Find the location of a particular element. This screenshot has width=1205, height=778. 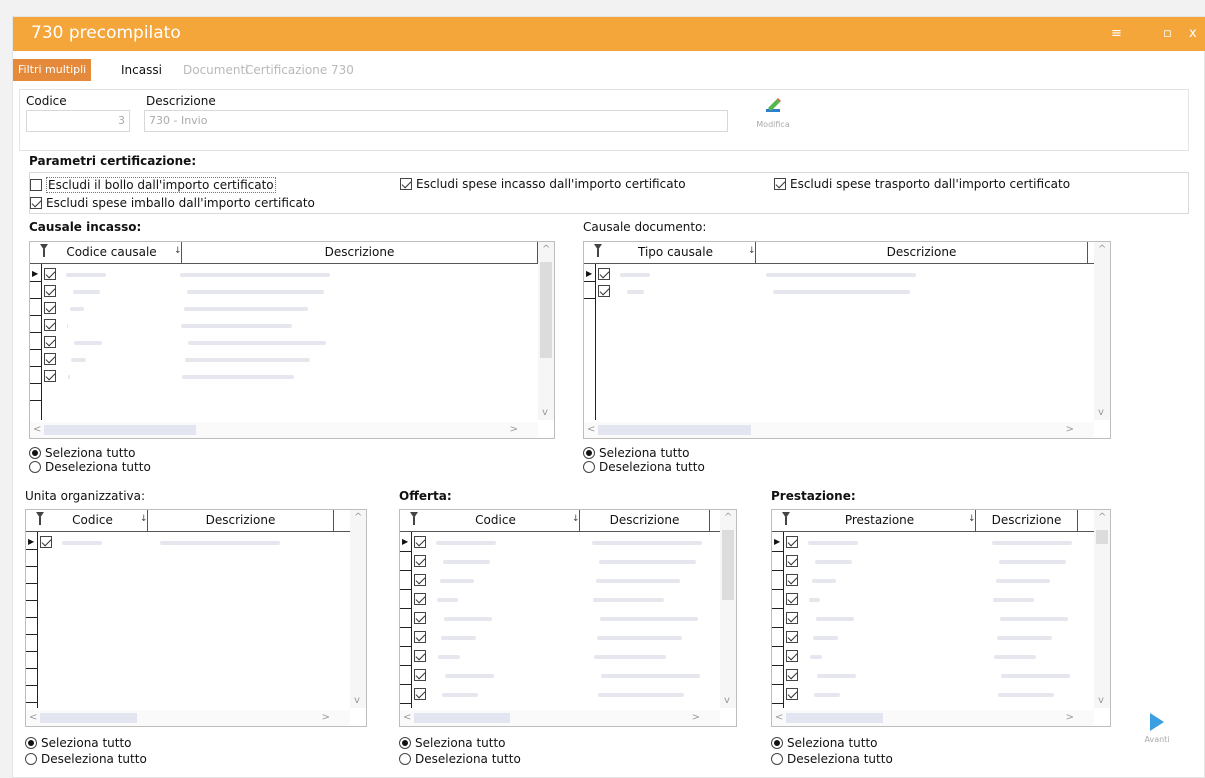

unita-deselect-all-radio: Deseleziona tutto is located at coordinates (86, 759).